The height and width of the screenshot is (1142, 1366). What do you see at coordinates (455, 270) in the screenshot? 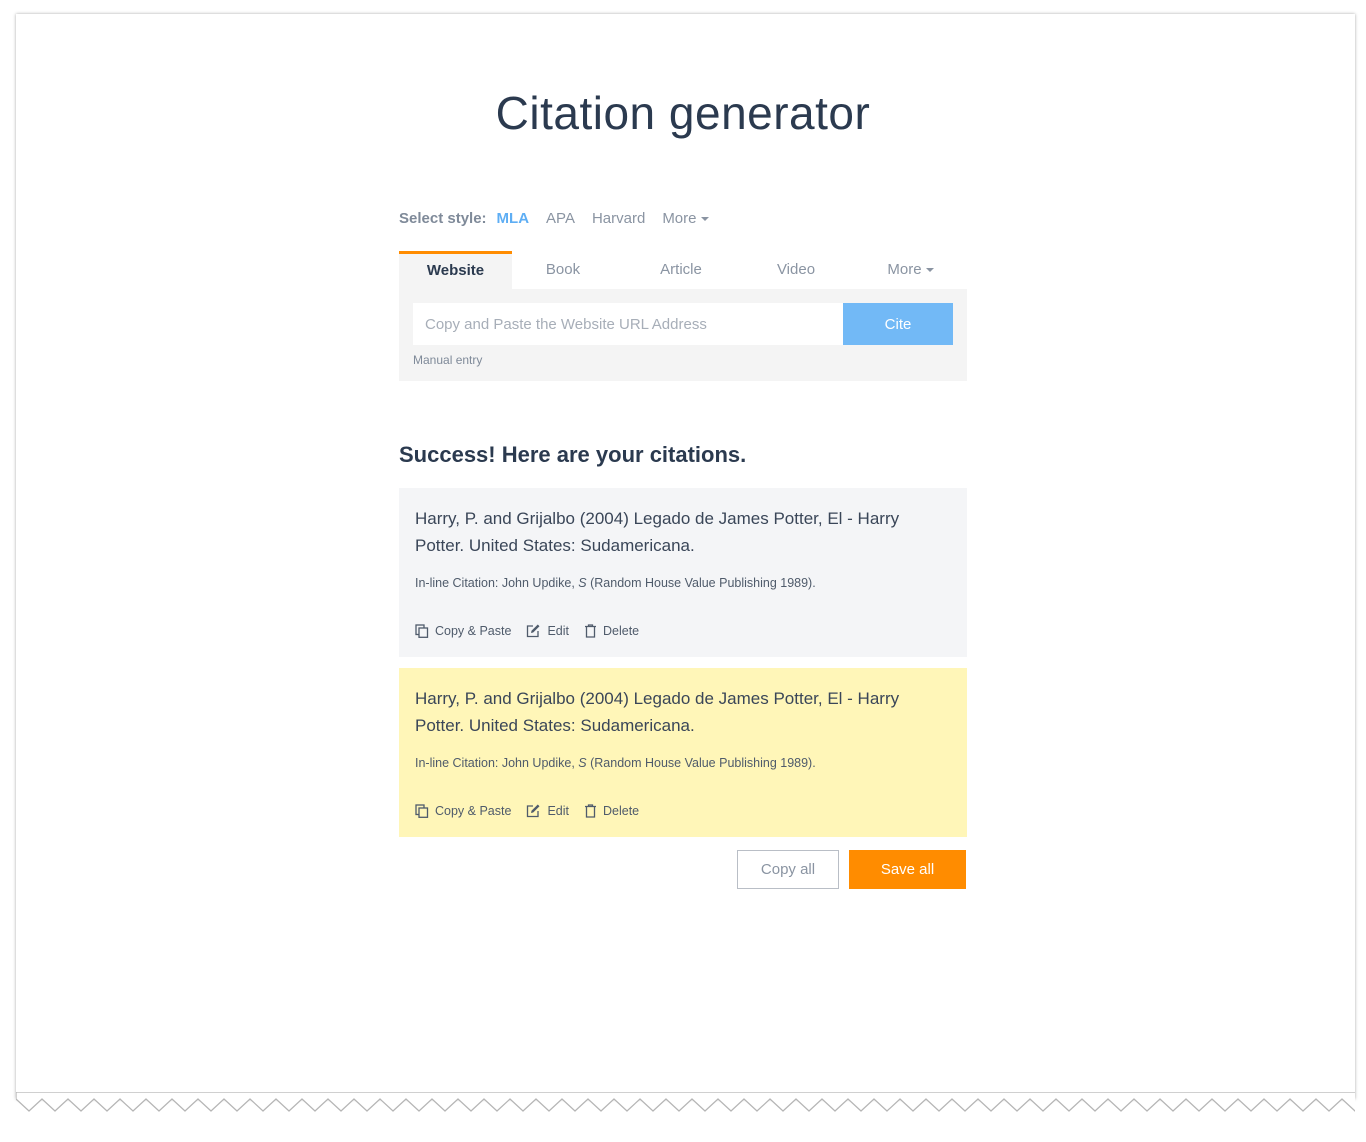
I see `tab-website: Website` at bounding box center [455, 270].